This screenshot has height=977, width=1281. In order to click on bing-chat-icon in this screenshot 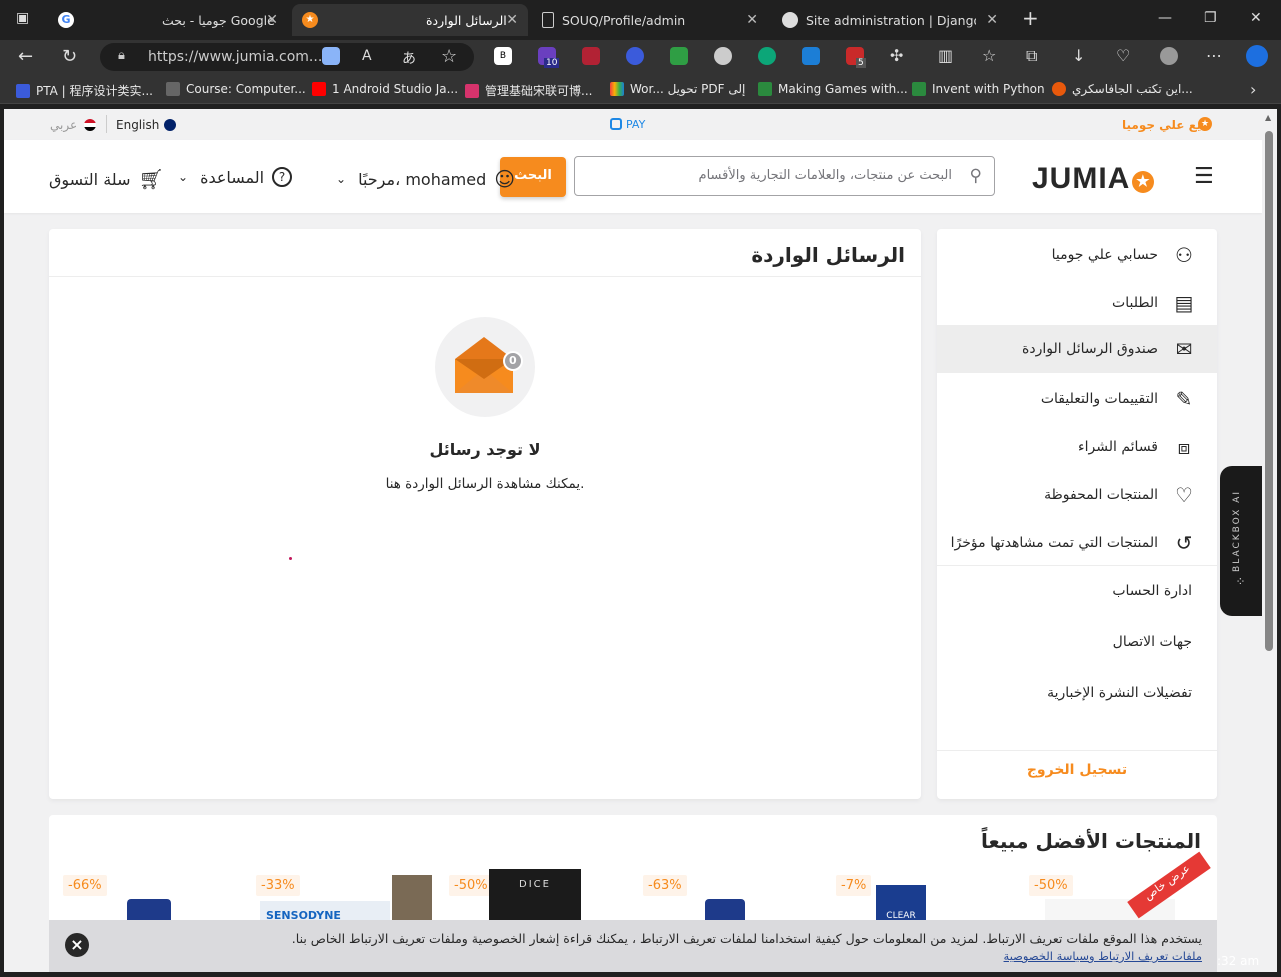, I will do `click(1257, 56)`.